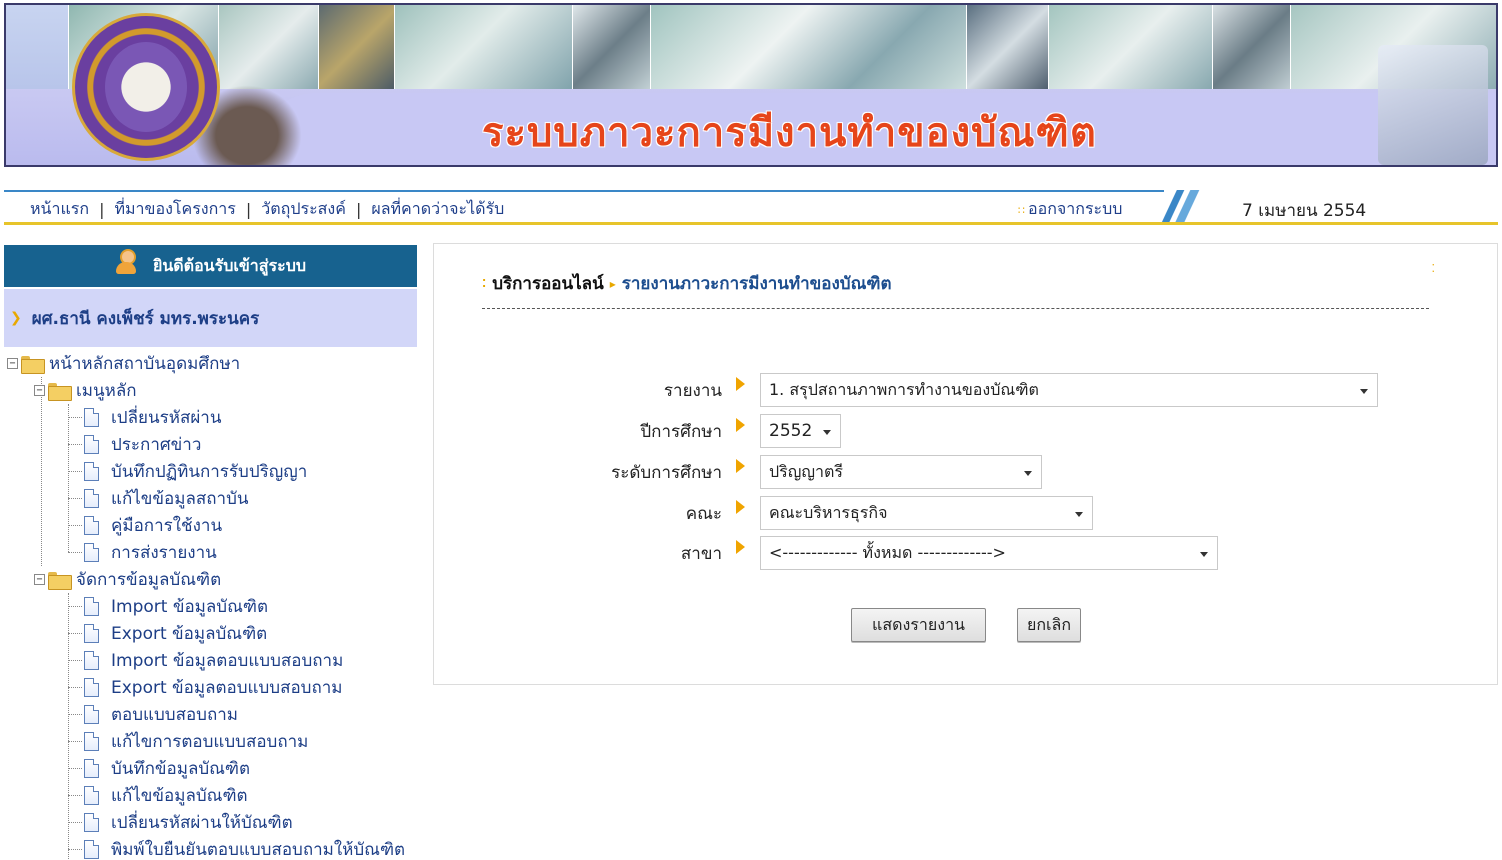 The width and height of the screenshot is (1502, 860). Describe the element at coordinates (303, 209) in the screenshot. I see `nav-objectives: วัตถุประสงค์` at that location.